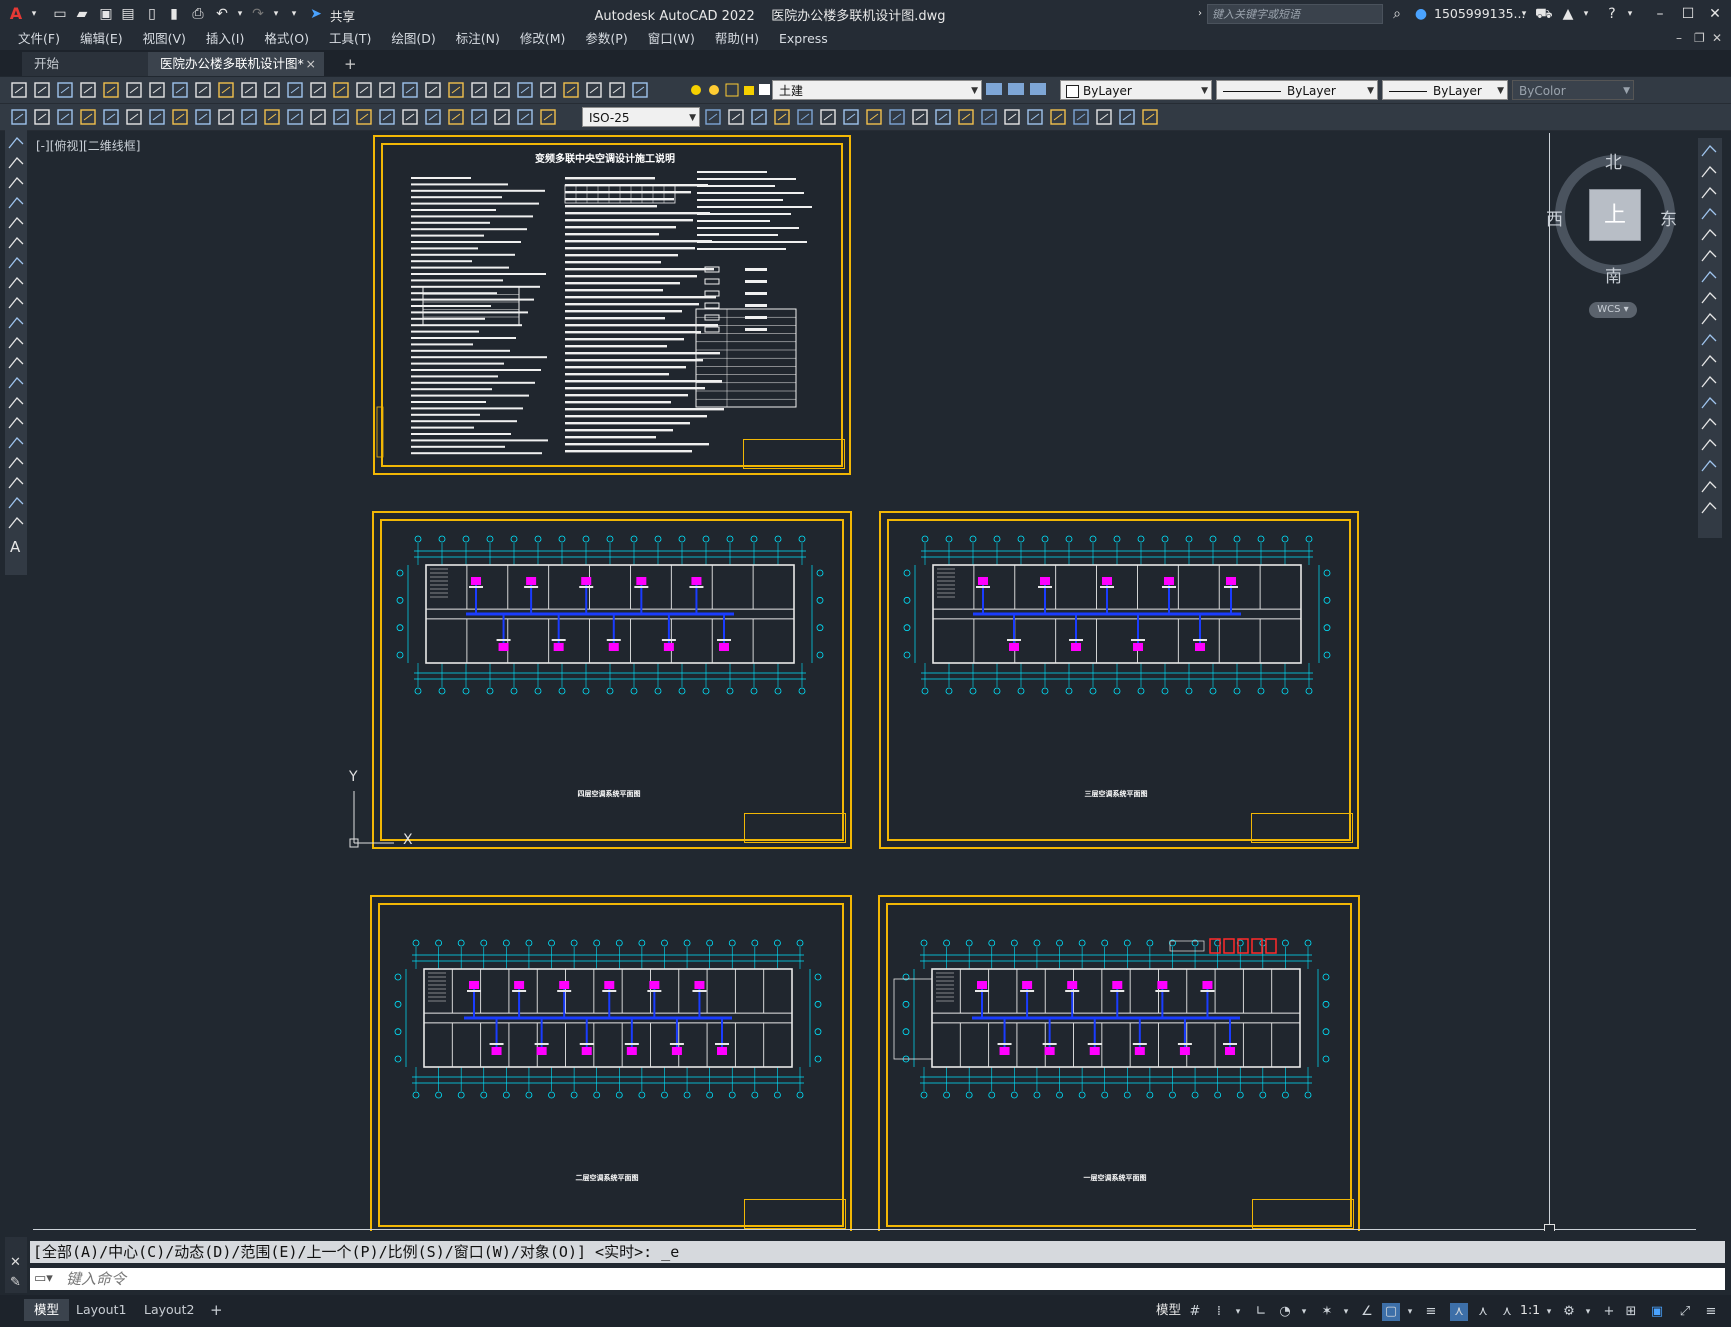  What do you see at coordinates (1346, 1312) in the screenshot?
I see `isodraft-dropdown-icon: ▾` at bounding box center [1346, 1312].